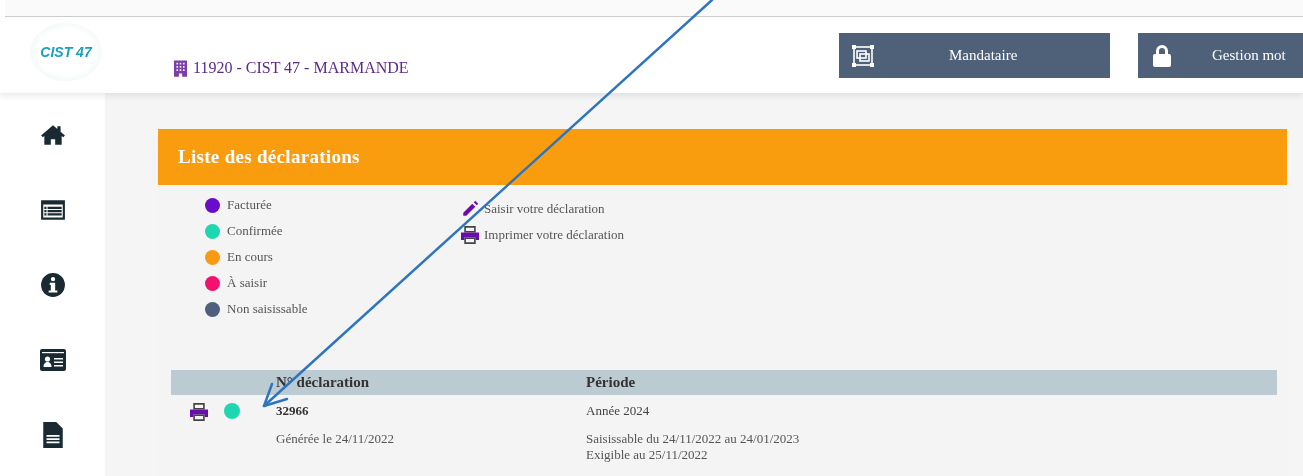 The height and width of the screenshot is (476, 1303). What do you see at coordinates (247, 283) in the screenshot?
I see `legend-label: À saisir` at bounding box center [247, 283].